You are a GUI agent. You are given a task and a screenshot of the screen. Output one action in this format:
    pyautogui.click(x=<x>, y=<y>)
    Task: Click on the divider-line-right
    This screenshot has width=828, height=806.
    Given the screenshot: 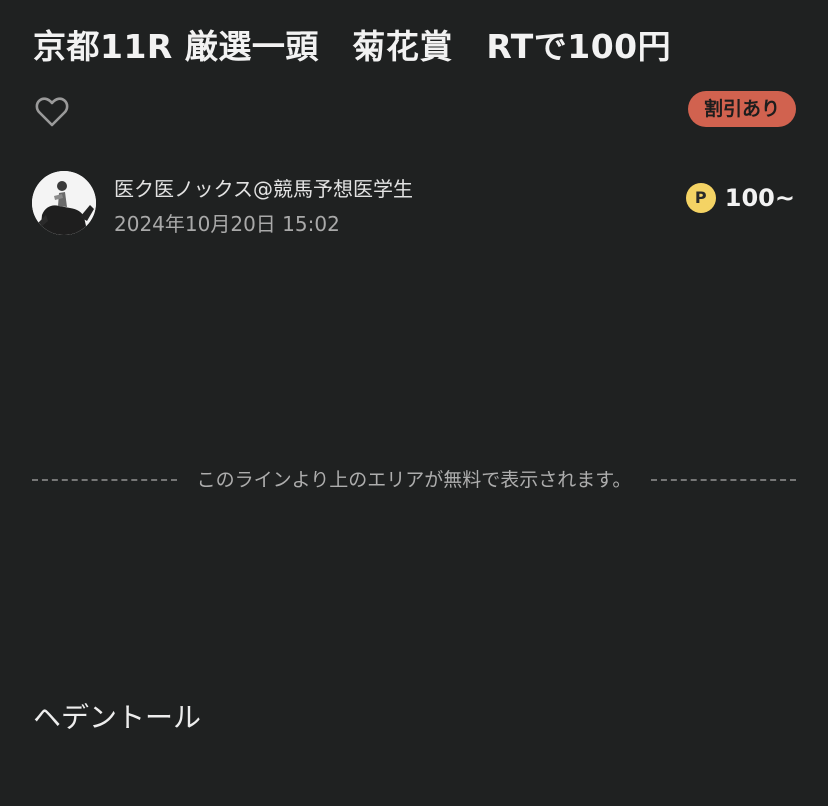 What is the action you would take?
    pyautogui.click(x=724, y=480)
    